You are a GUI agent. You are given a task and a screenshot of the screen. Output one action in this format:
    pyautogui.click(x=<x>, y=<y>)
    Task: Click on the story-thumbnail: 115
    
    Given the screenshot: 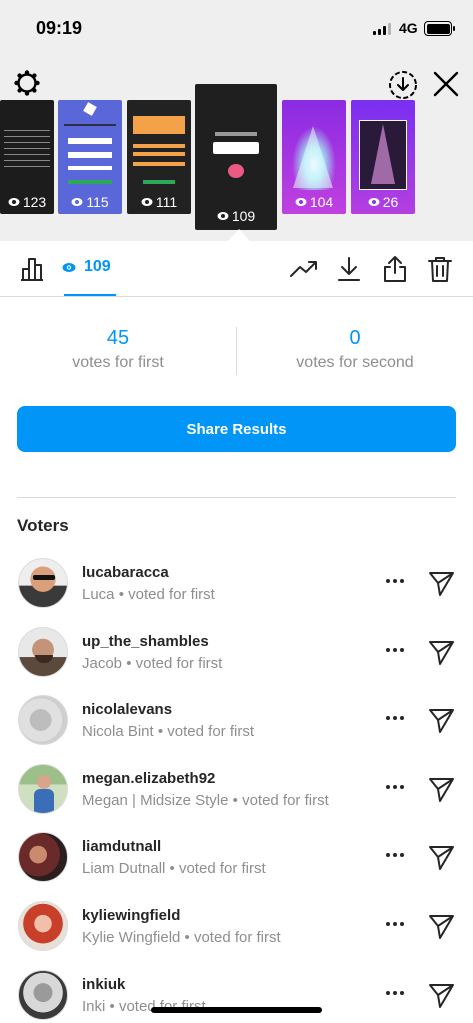 What is the action you would take?
    pyautogui.click(x=90, y=157)
    